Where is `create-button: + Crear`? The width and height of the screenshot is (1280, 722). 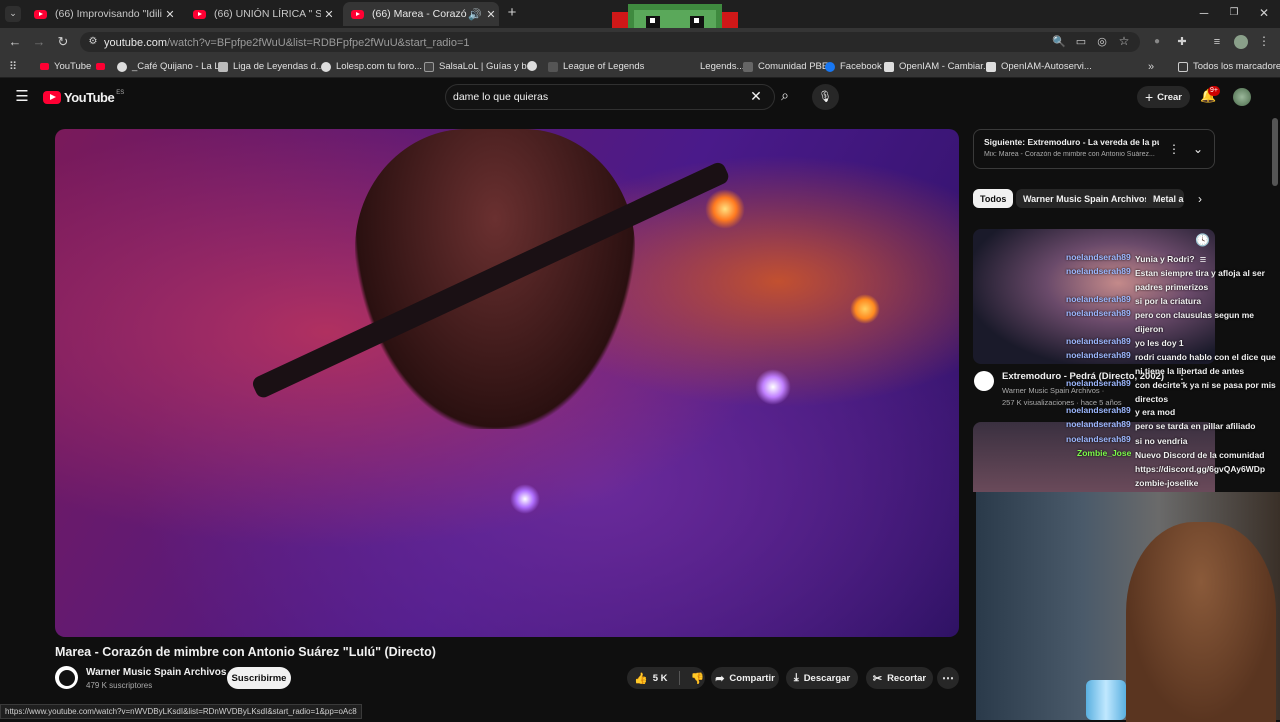
create-button: + Crear is located at coordinates (1163, 97).